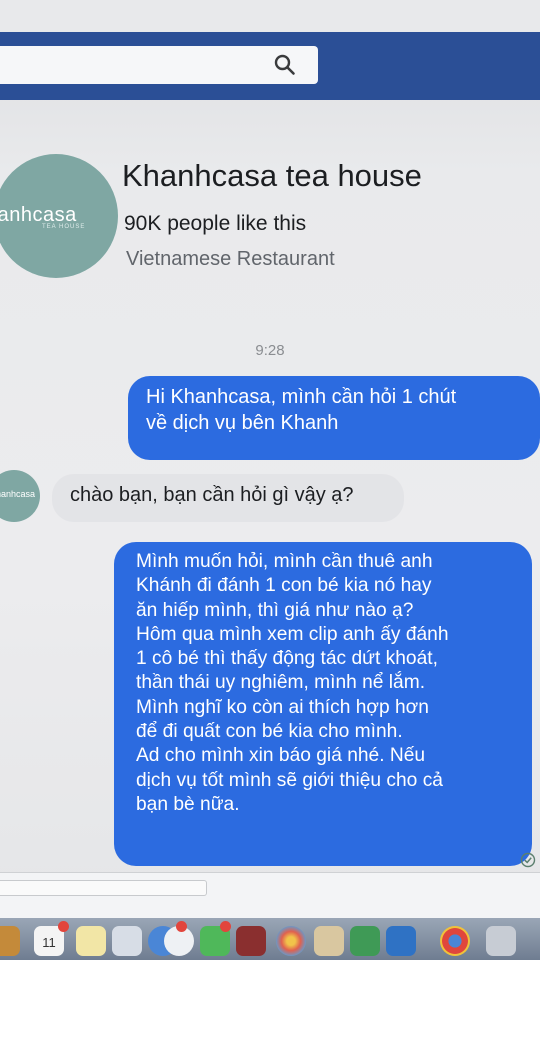 Image resolution: width=540 pixels, height=1056 pixels. I want to click on message-line: thần thái uy nghiêm, mình nể lắm., so click(281, 683).